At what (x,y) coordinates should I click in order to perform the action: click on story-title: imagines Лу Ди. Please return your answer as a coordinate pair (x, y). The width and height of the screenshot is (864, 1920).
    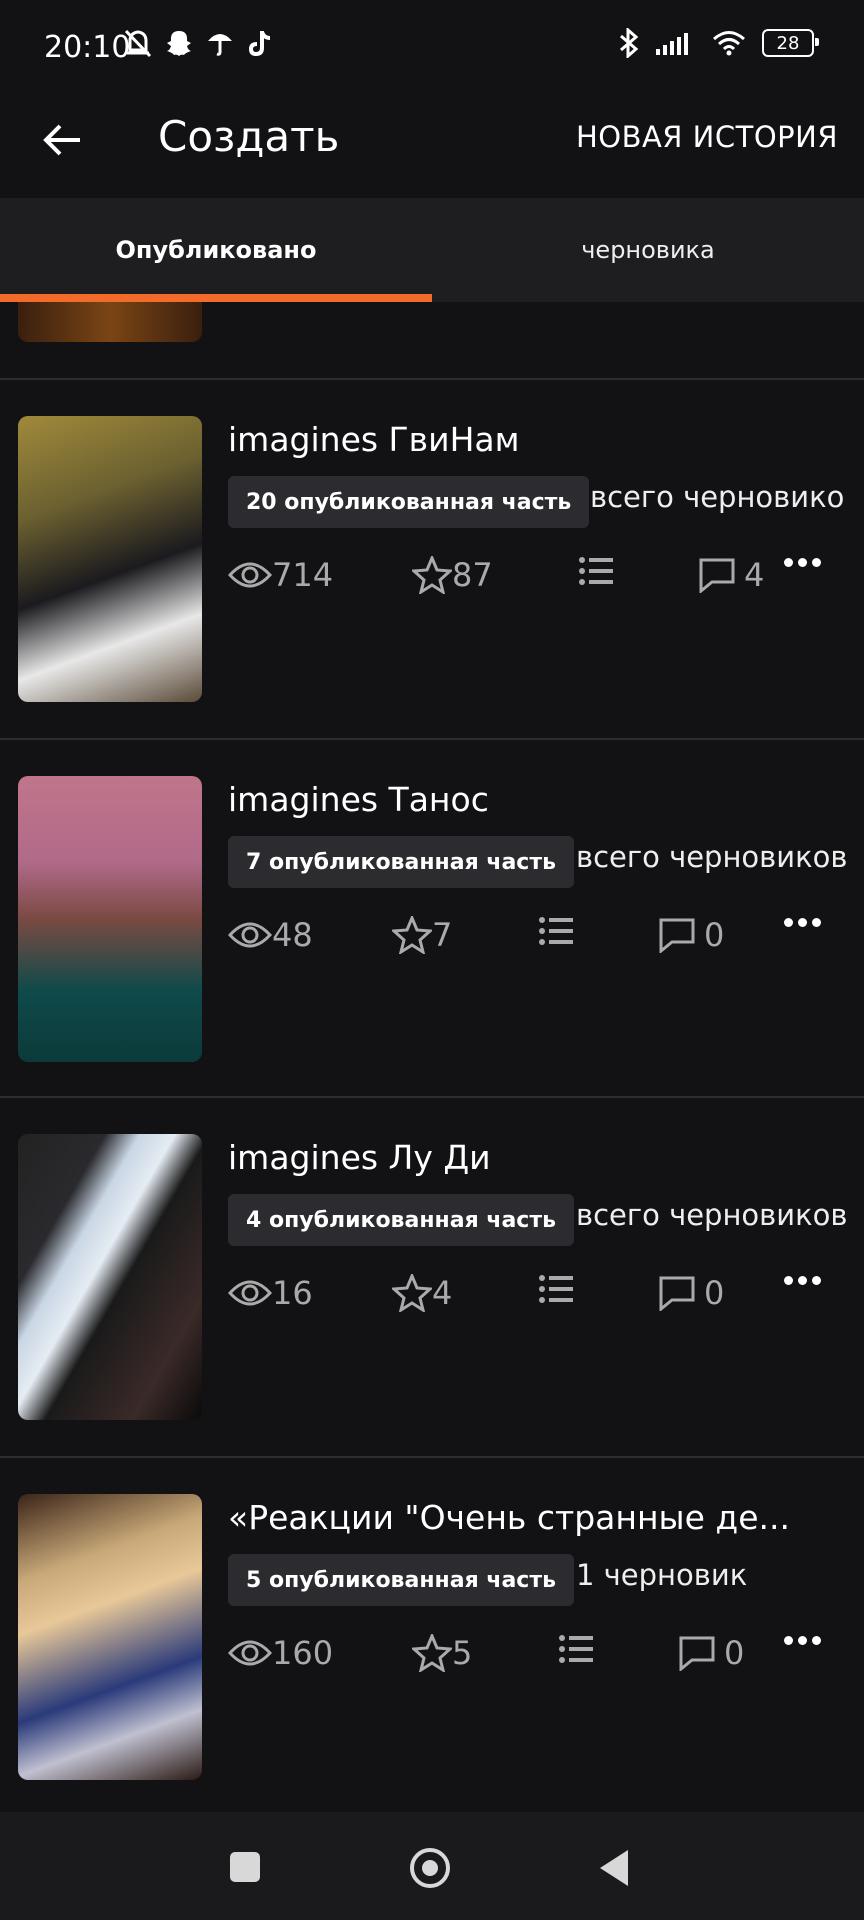
    Looking at the image, I should click on (359, 1157).